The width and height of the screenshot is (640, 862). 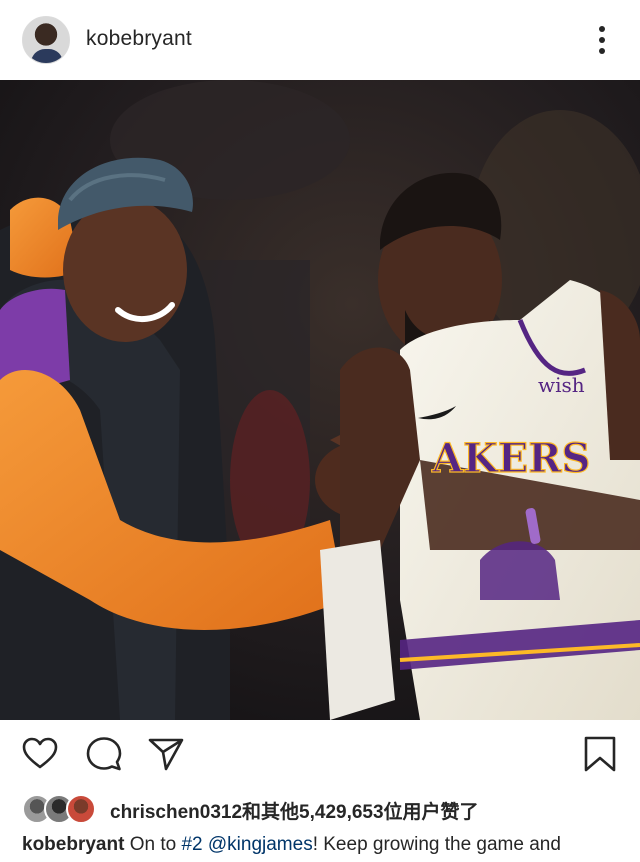 I want to click on more-options-icon, so click(x=602, y=40).